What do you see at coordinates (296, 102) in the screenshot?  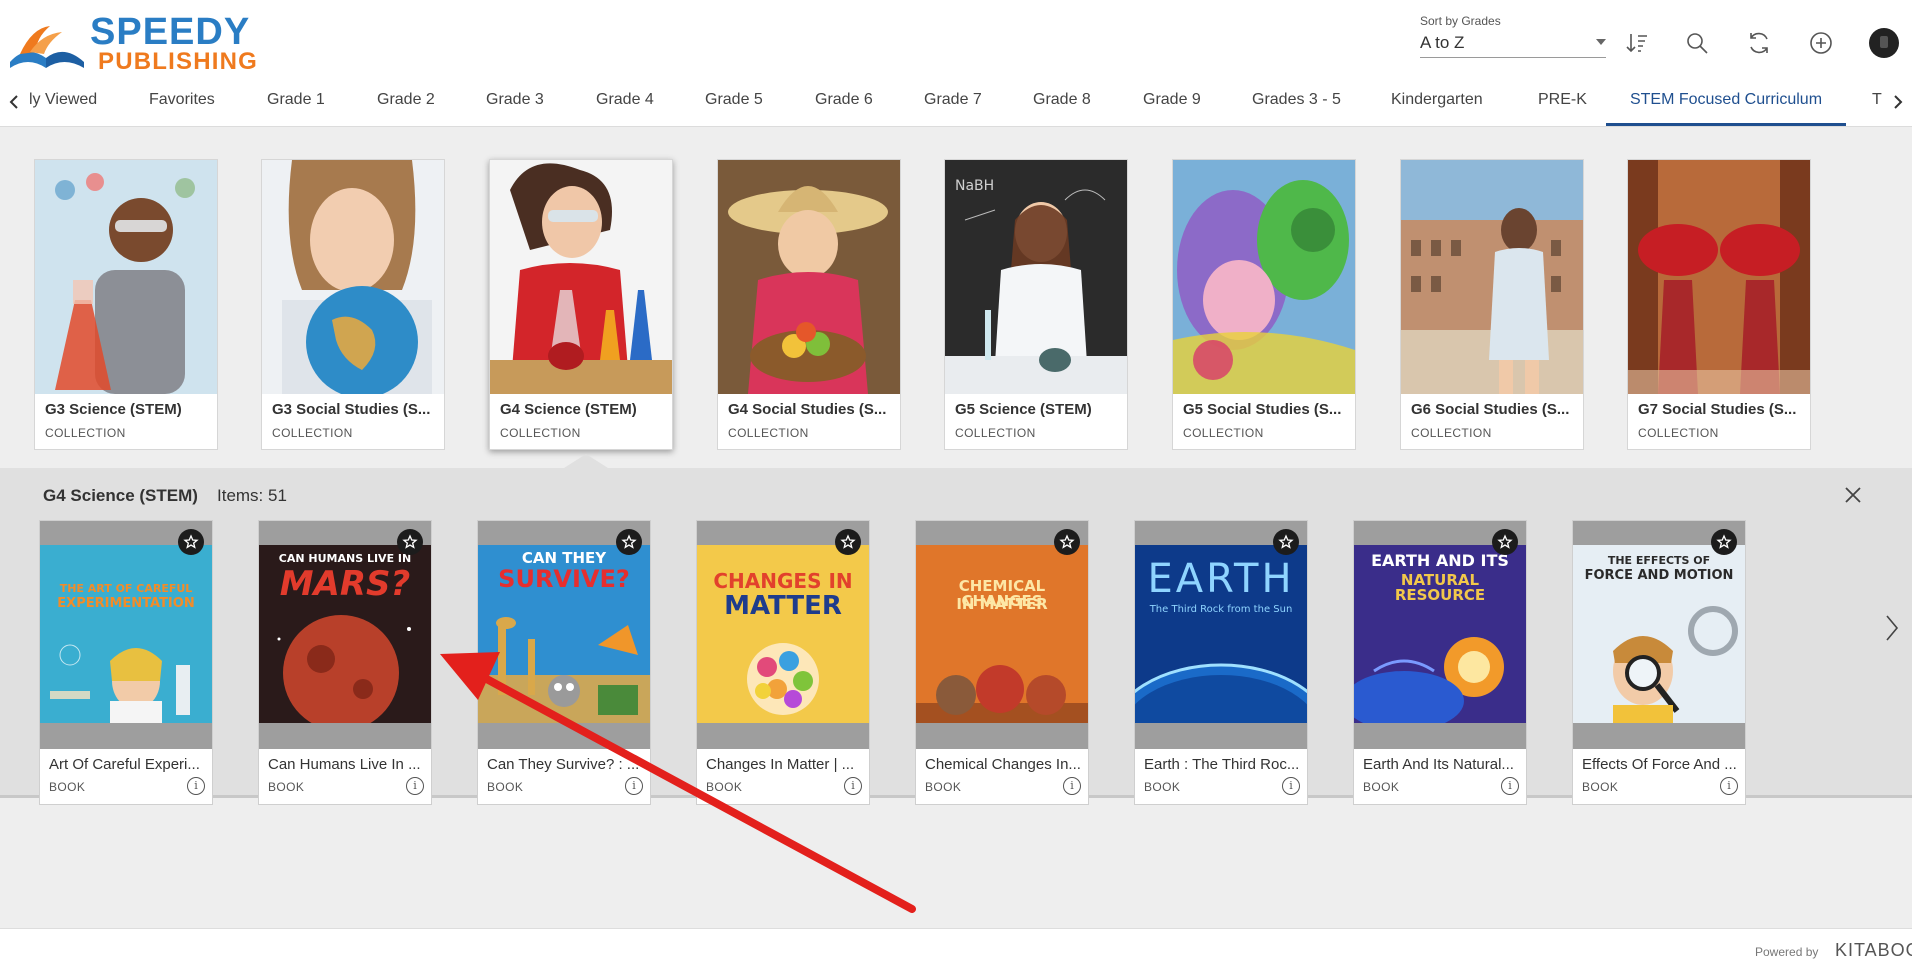 I see `tab-grade-1: Grade 1` at bounding box center [296, 102].